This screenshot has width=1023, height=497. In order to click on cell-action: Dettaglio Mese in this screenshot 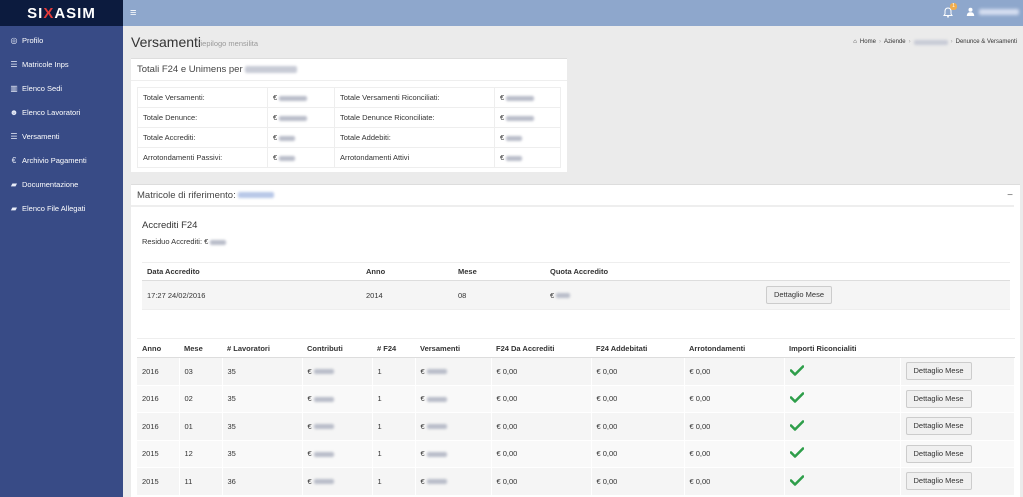, I will do `click(957, 371)`.